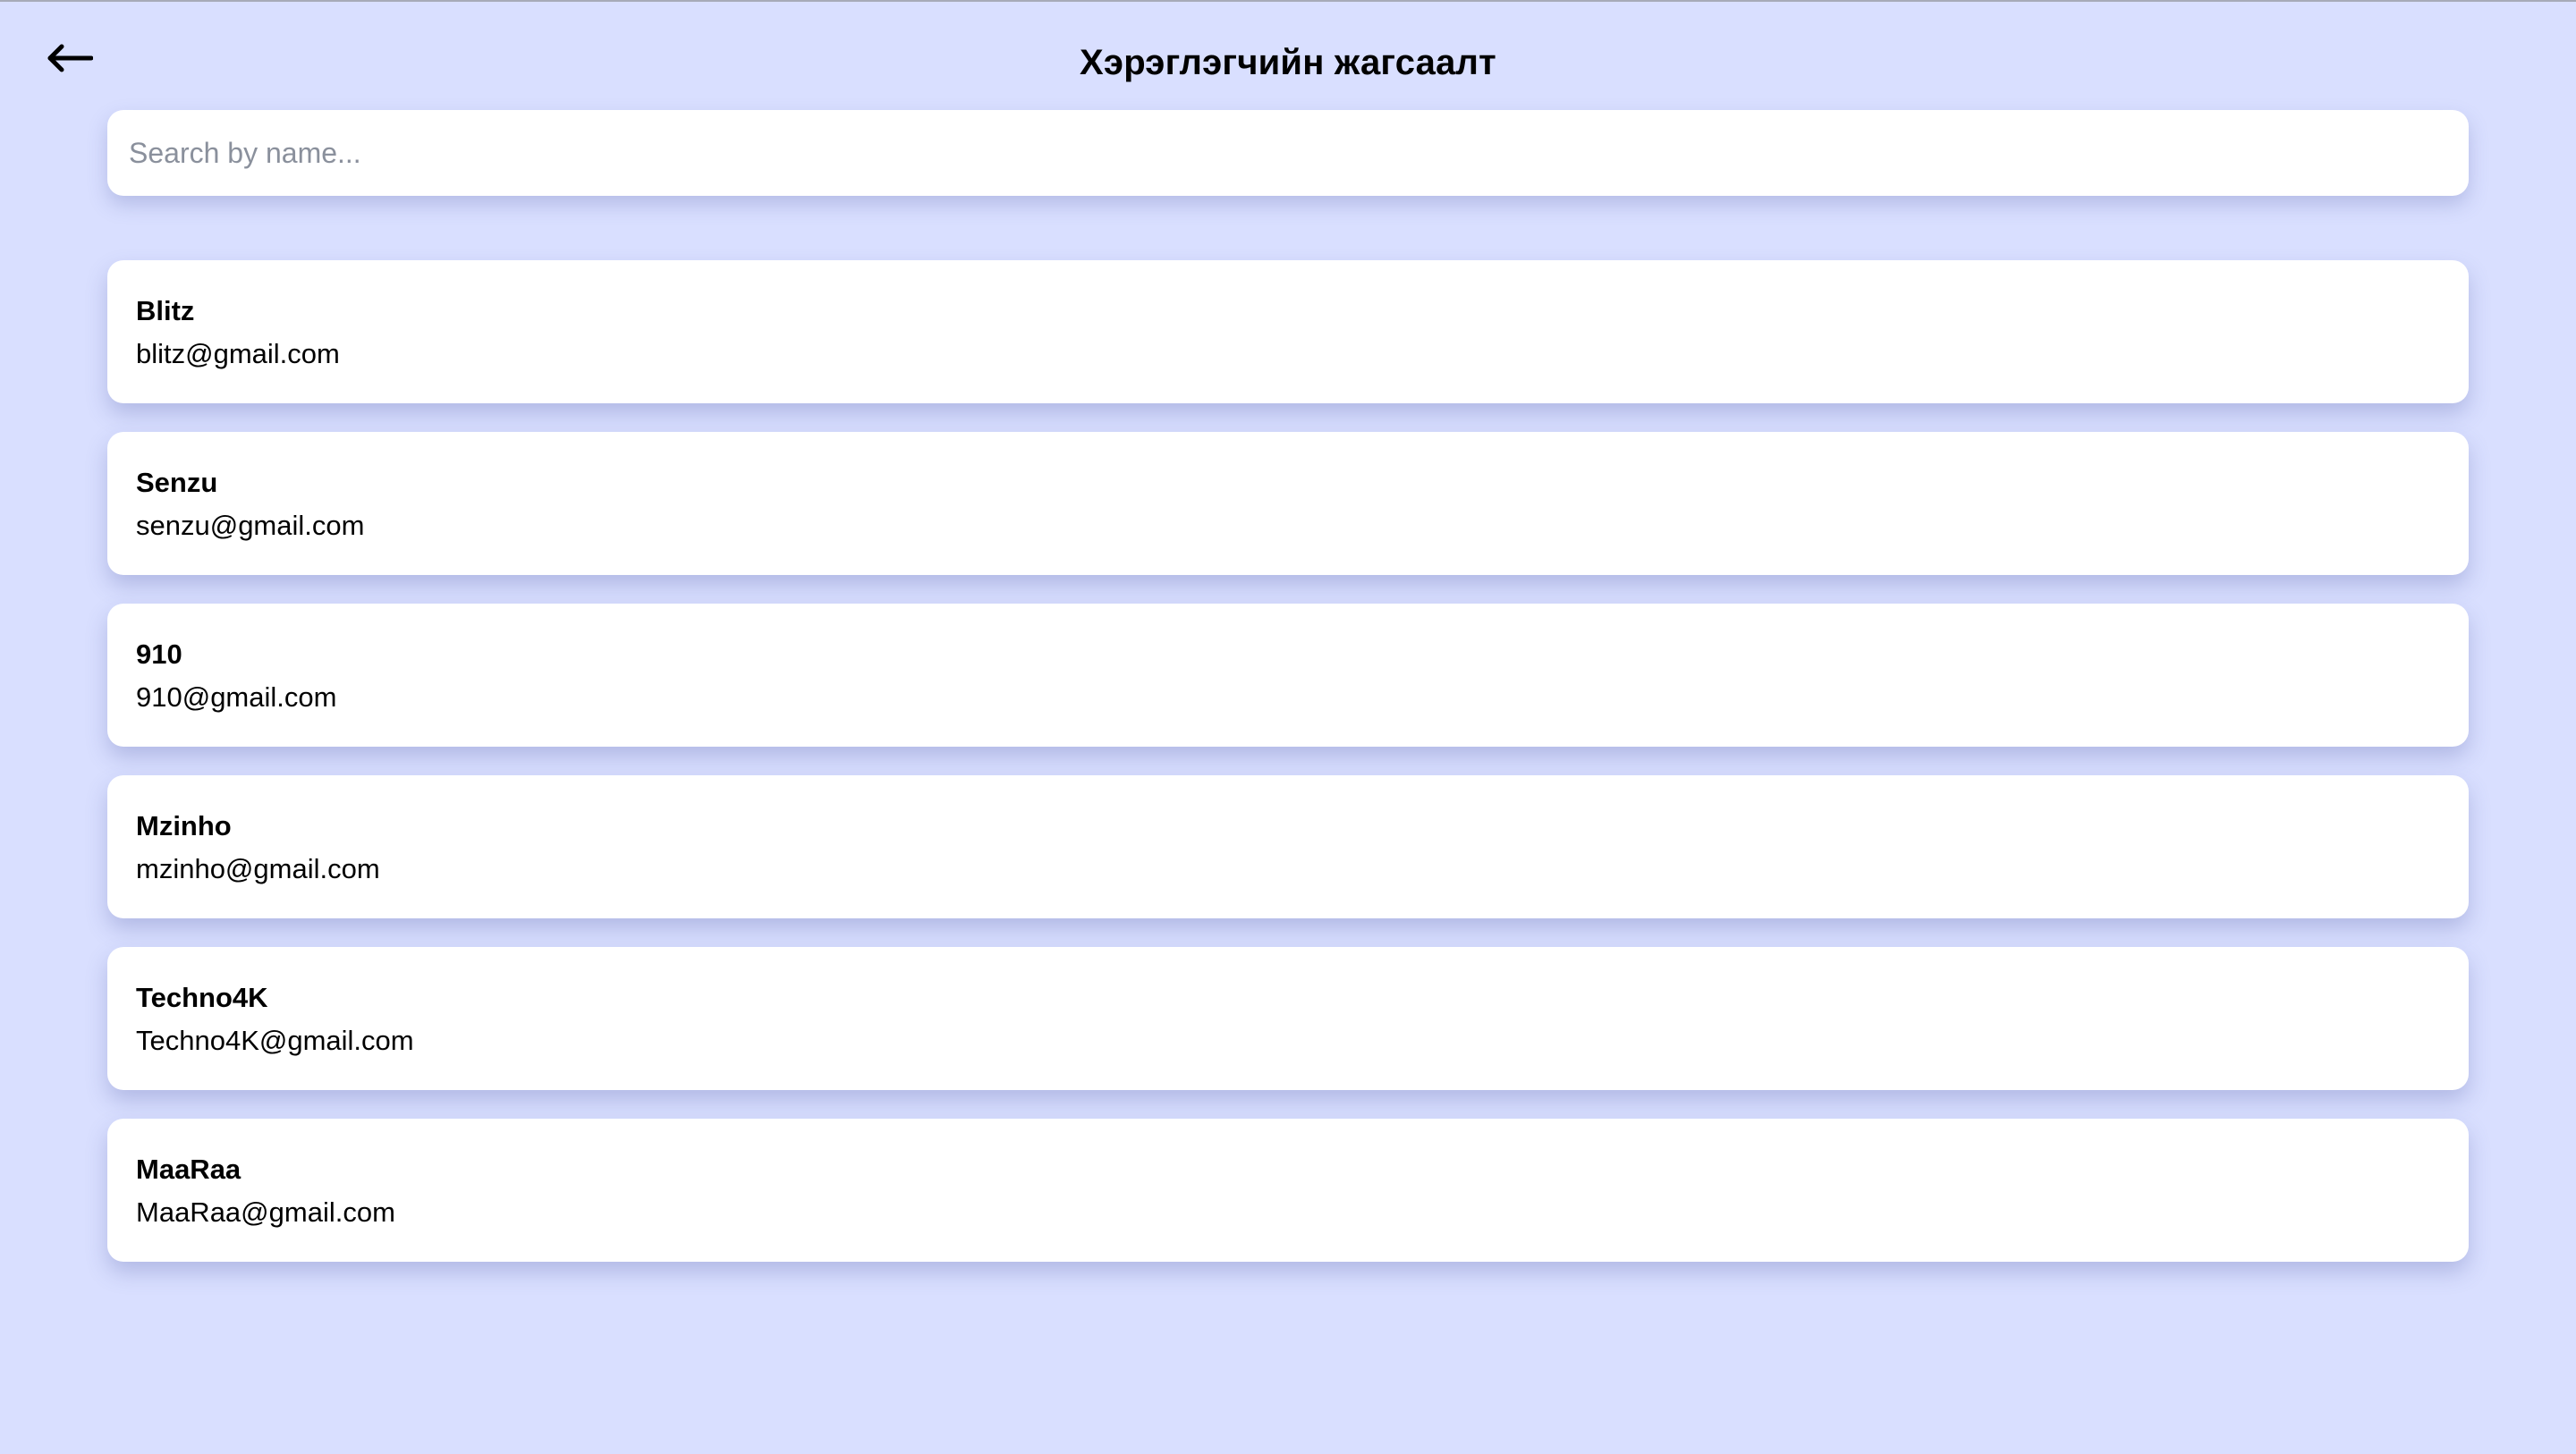 The height and width of the screenshot is (1454, 2576). I want to click on user-card: Blitz blitz@gmail.com, so click(1288, 332).